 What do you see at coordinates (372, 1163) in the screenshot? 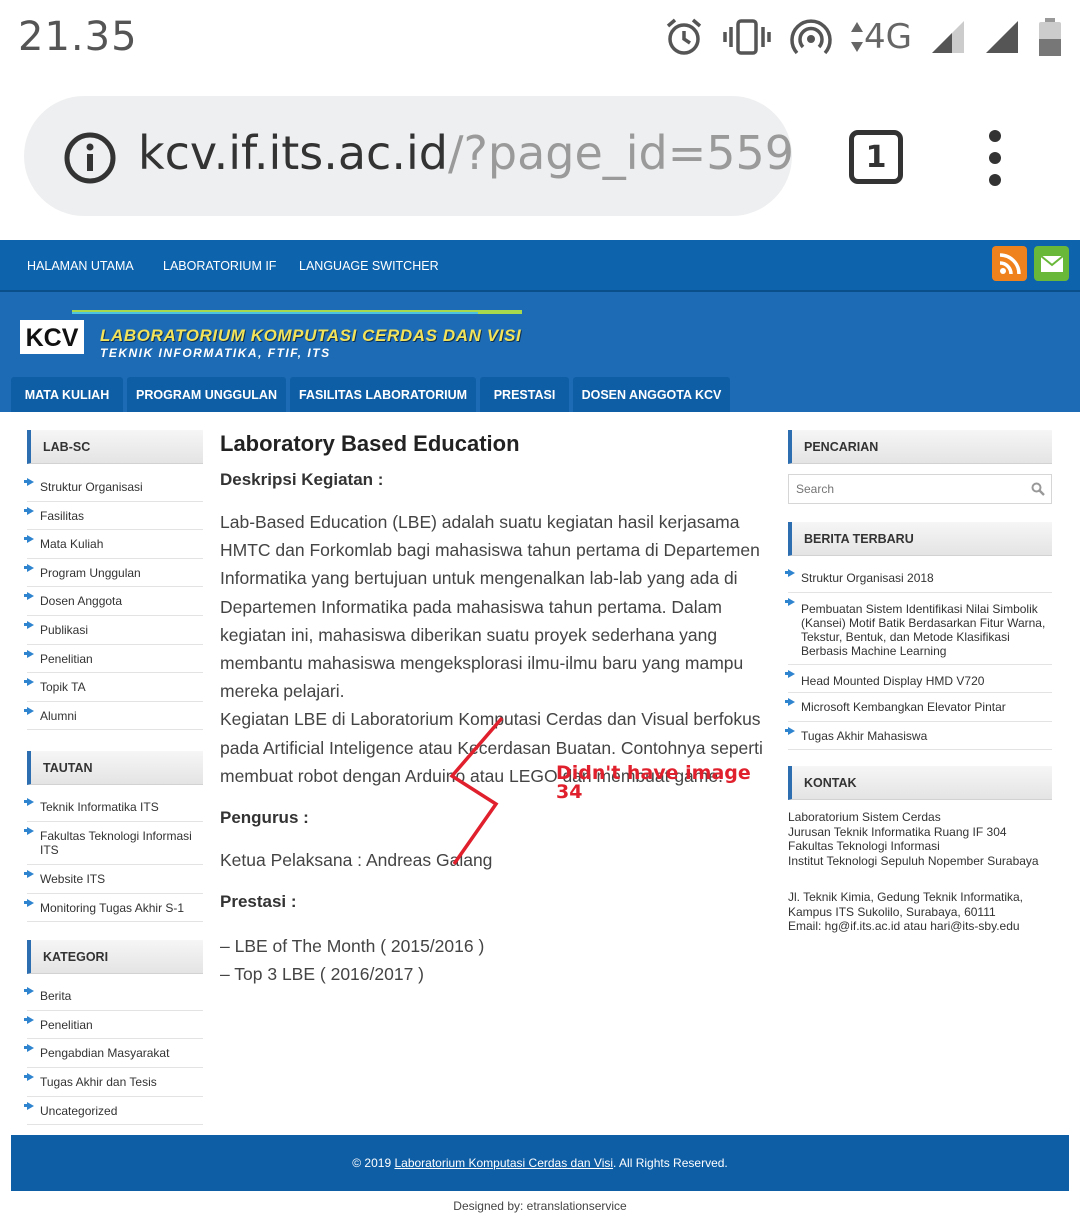
I see `footer-copyright-prefix: © 2019` at bounding box center [372, 1163].